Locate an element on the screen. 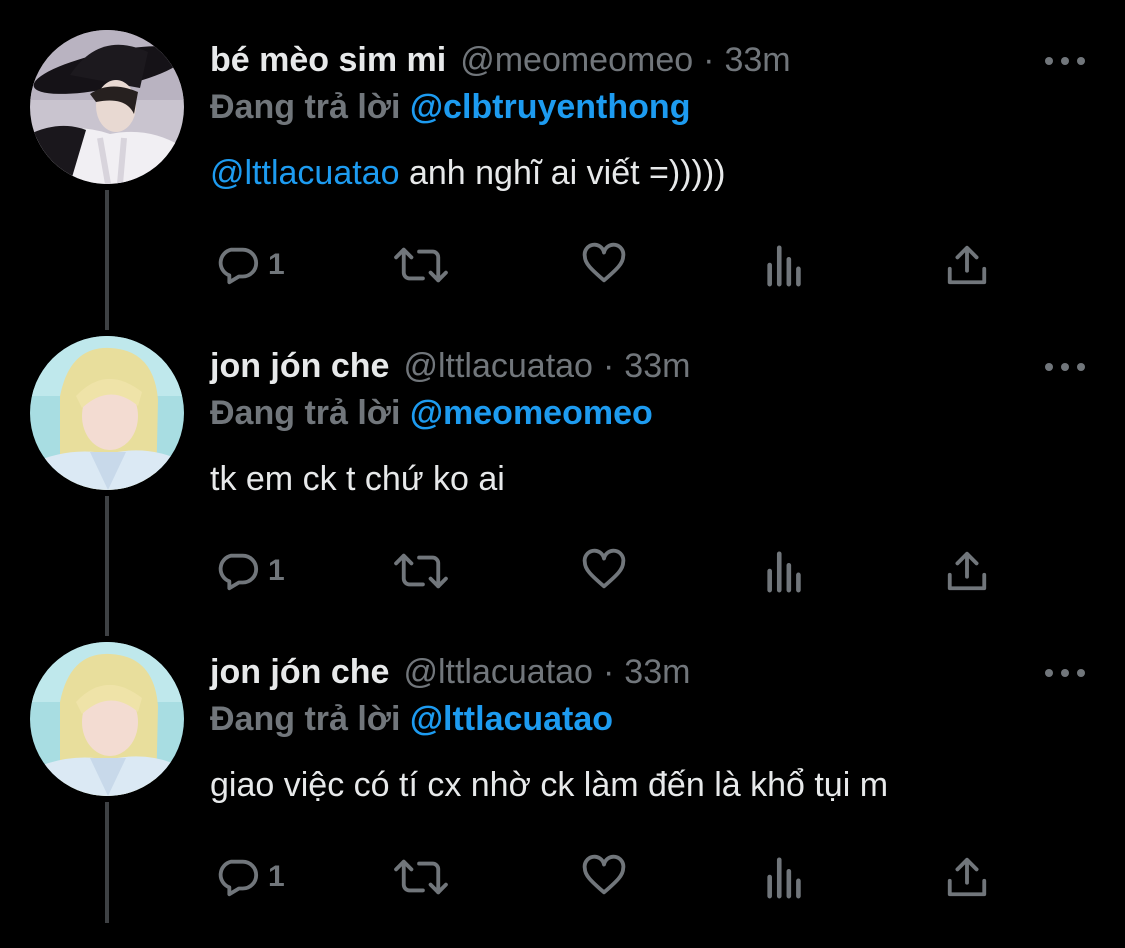 The image size is (1125, 948). replying-to: Đang trả lời @clbtruyenthong is located at coordinates (450, 107).